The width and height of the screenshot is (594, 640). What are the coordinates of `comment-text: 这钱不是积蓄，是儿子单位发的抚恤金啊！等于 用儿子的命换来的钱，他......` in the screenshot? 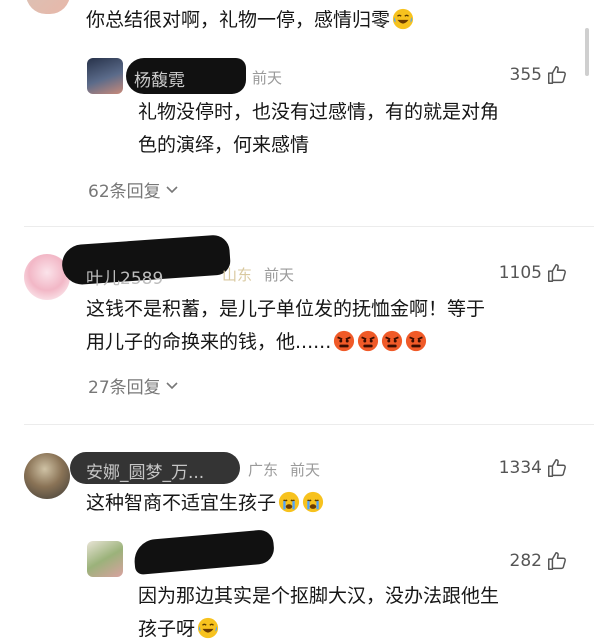 It's located at (286, 325).